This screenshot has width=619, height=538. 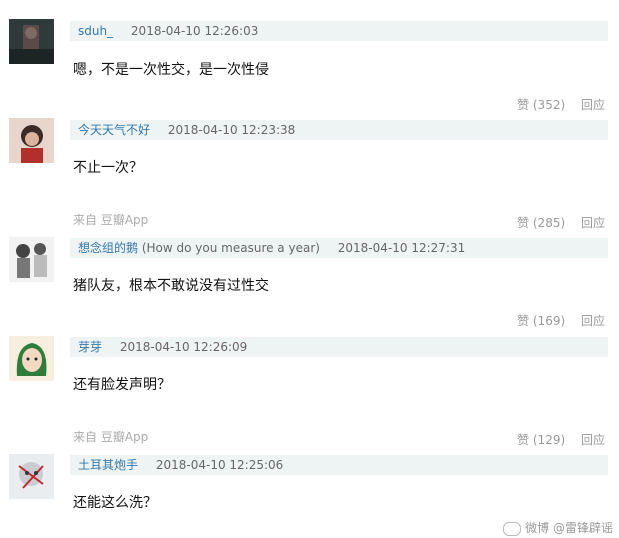 I want to click on author-subtitle: (How do you measure a year), so click(x=230, y=248).